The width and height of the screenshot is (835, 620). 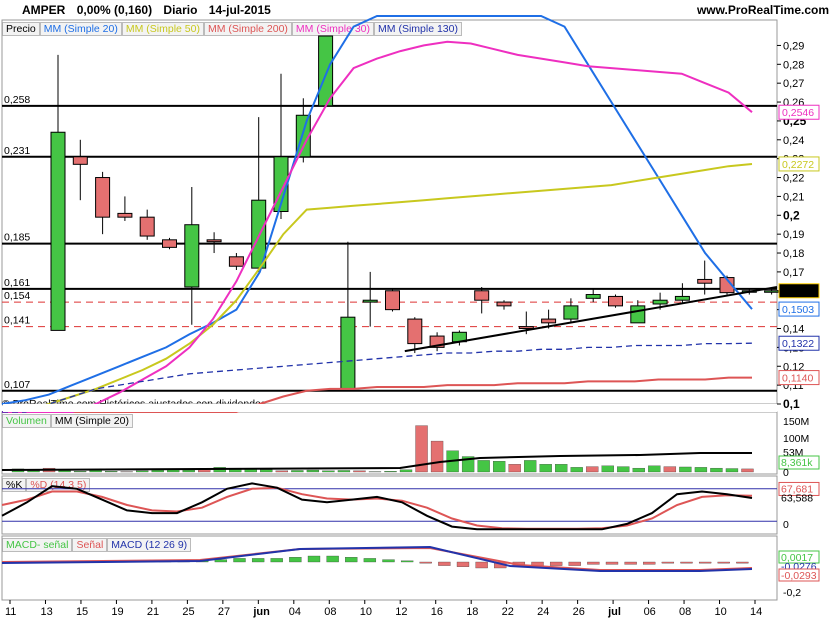 What do you see at coordinates (795, 292) in the screenshot?
I see `value-badge-label: 0,160` at bounding box center [795, 292].